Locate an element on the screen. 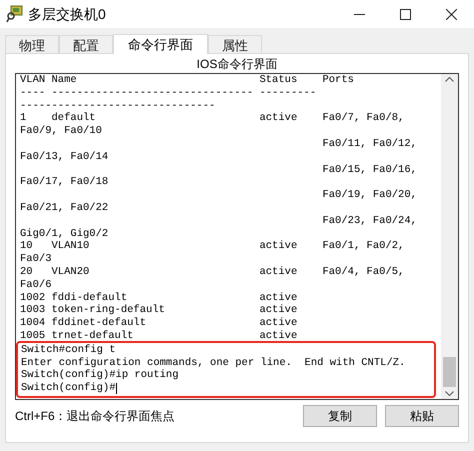  terminal-line: 1004 fddinet-default active is located at coordinates (159, 323).